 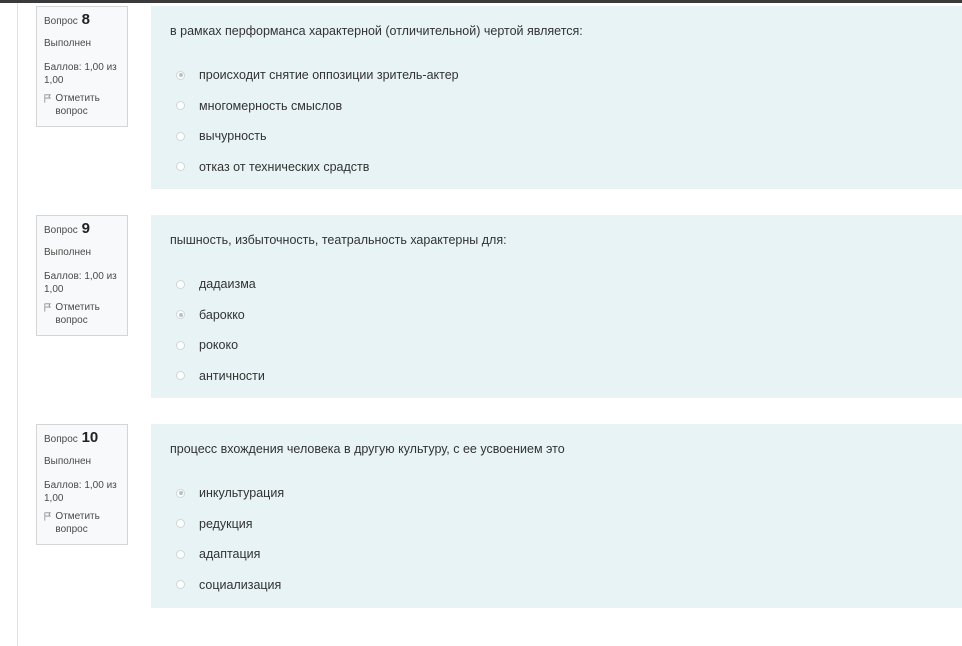 I want to click on answer-option: отказ от технических срадств, so click(x=569, y=167).